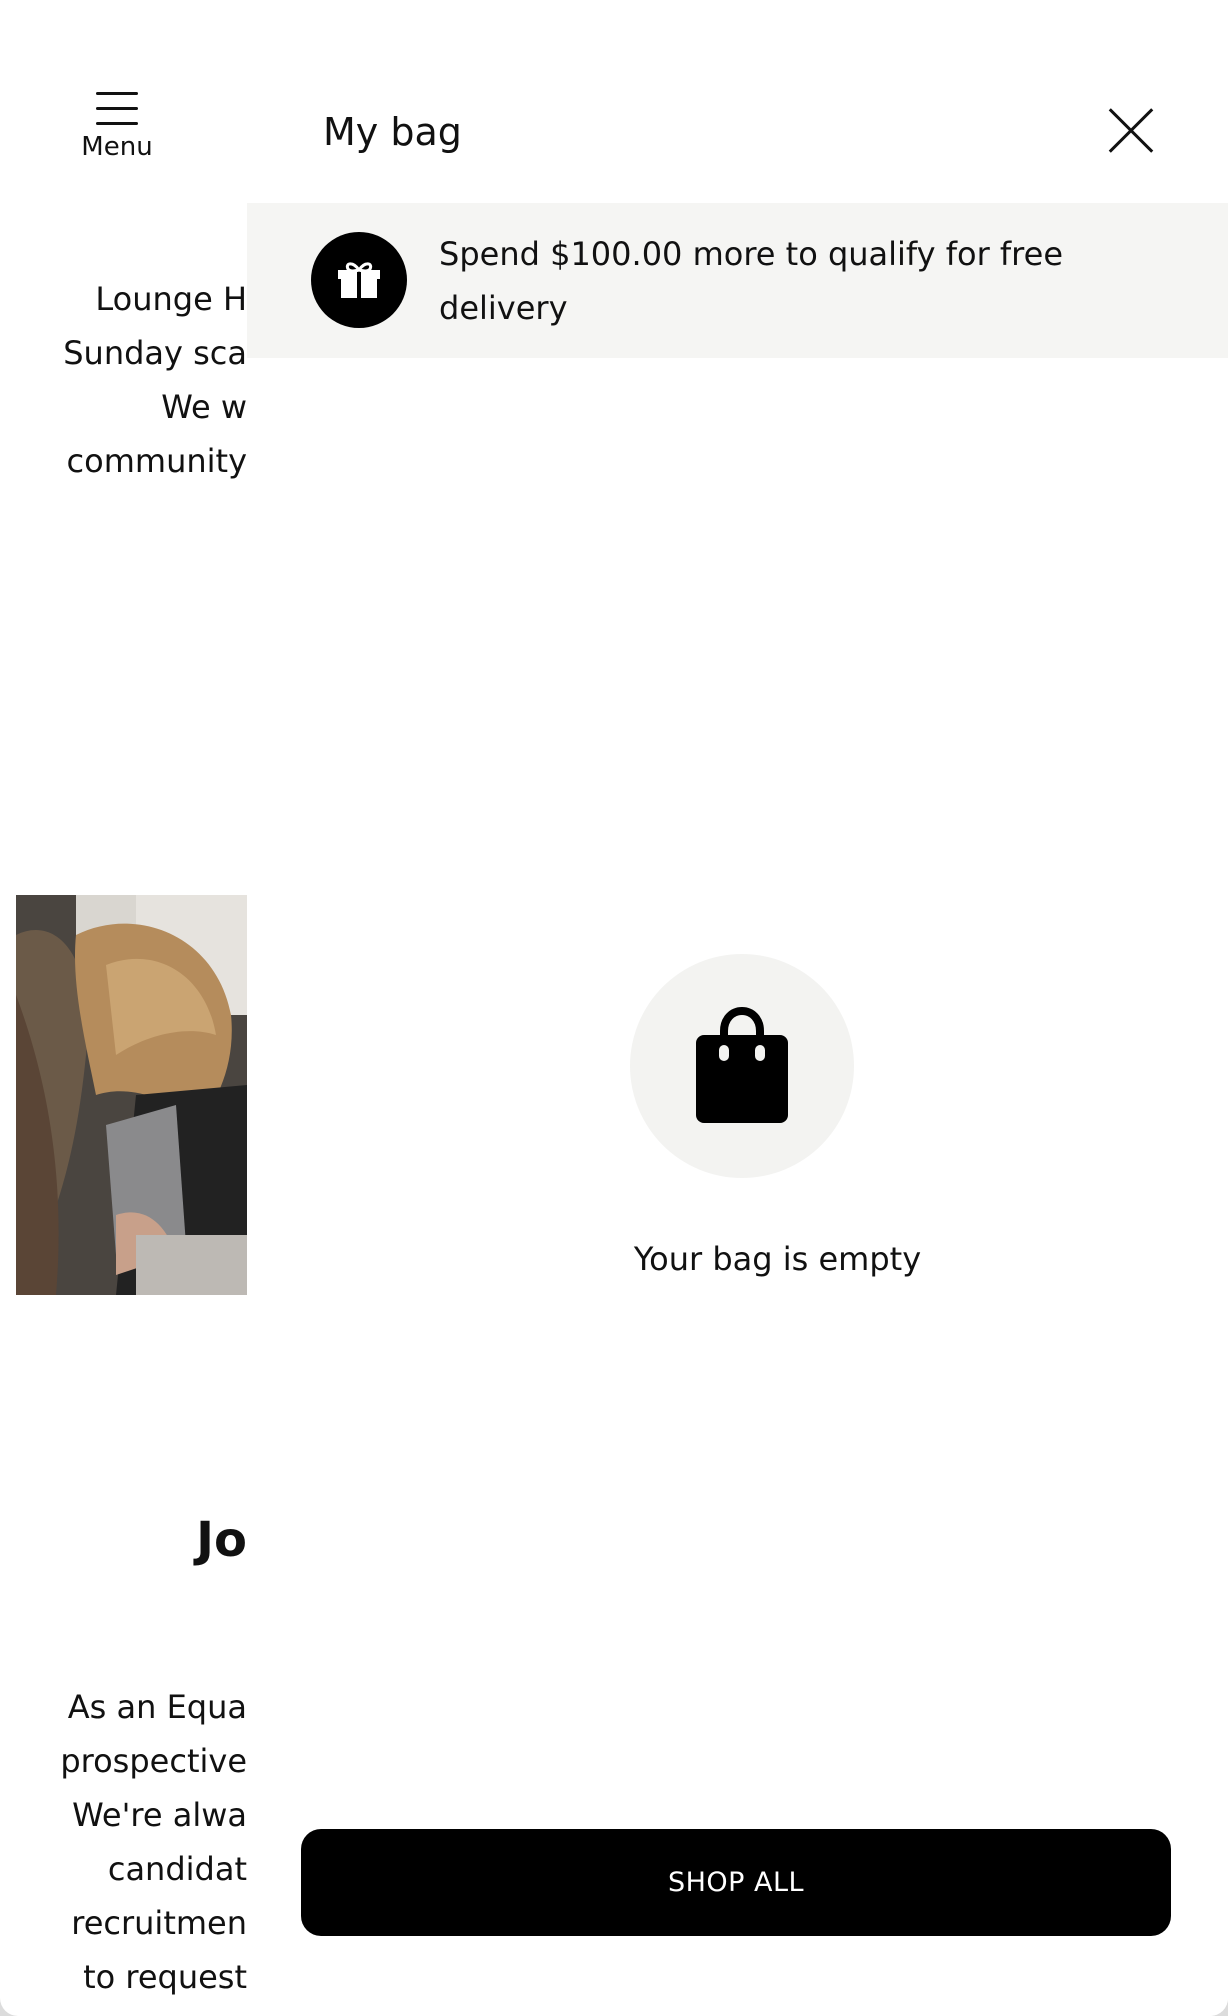 This screenshot has width=1228, height=2016. What do you see at coordinates (1131, 130) in the screenshot?
I see `close-button` at bounding box center [1131, 130].